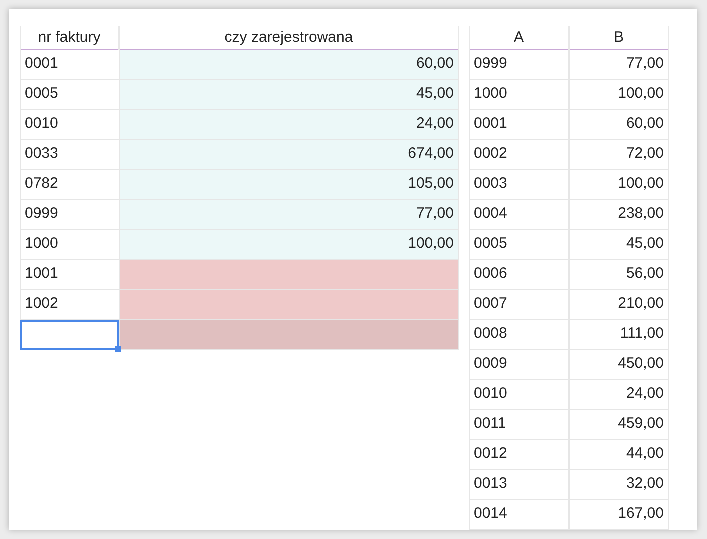 This screenshot has width=707, height=539. I want to click on table-cell: 1000, so click(519, 95).